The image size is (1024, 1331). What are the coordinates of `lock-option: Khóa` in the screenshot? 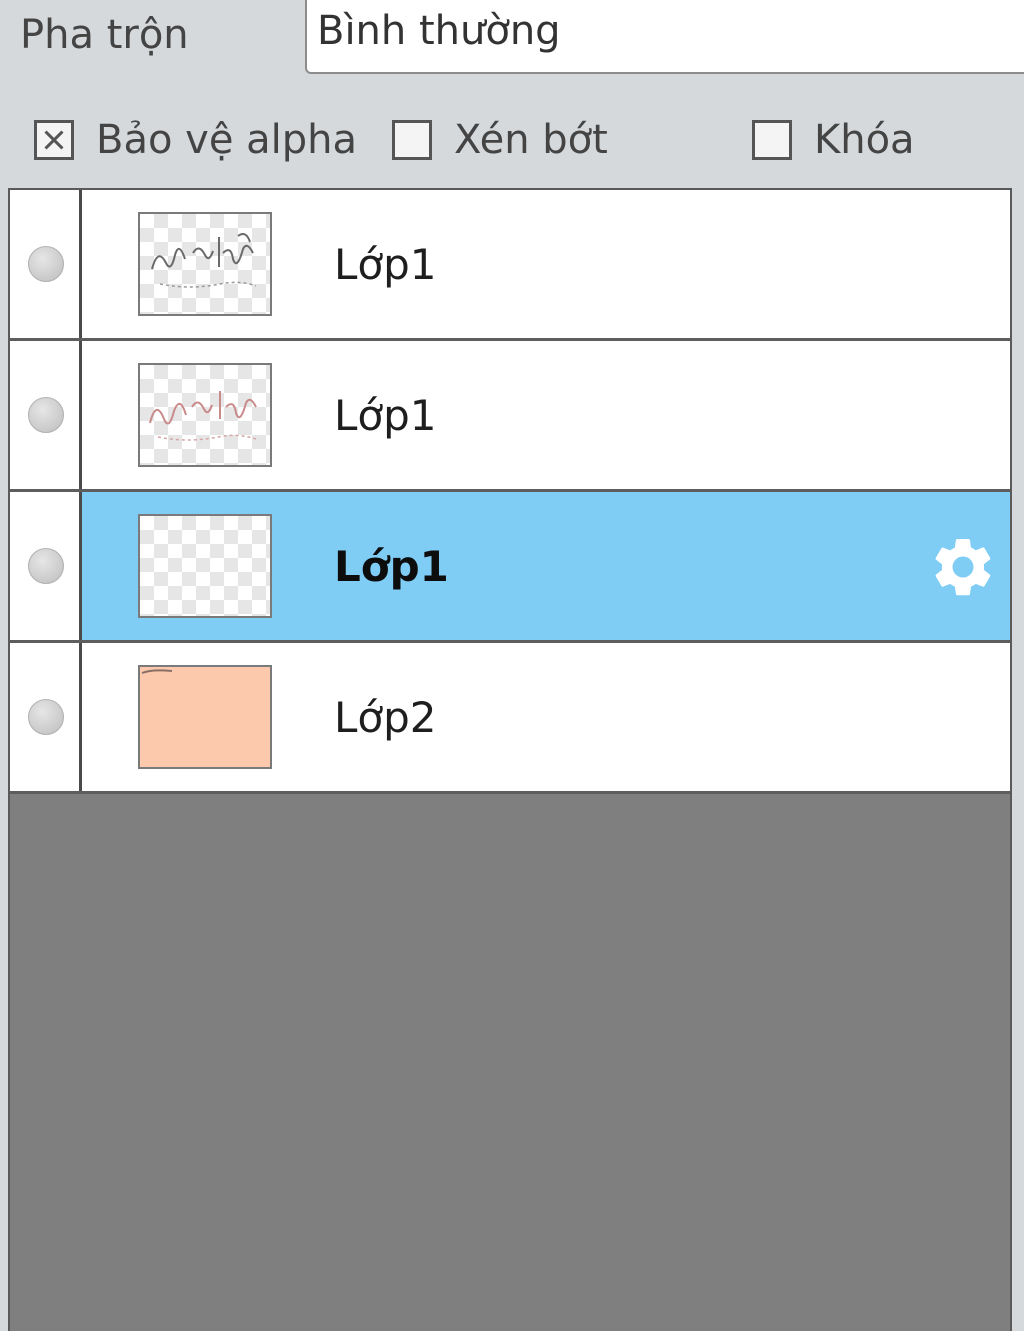 It's located at (833, 140).